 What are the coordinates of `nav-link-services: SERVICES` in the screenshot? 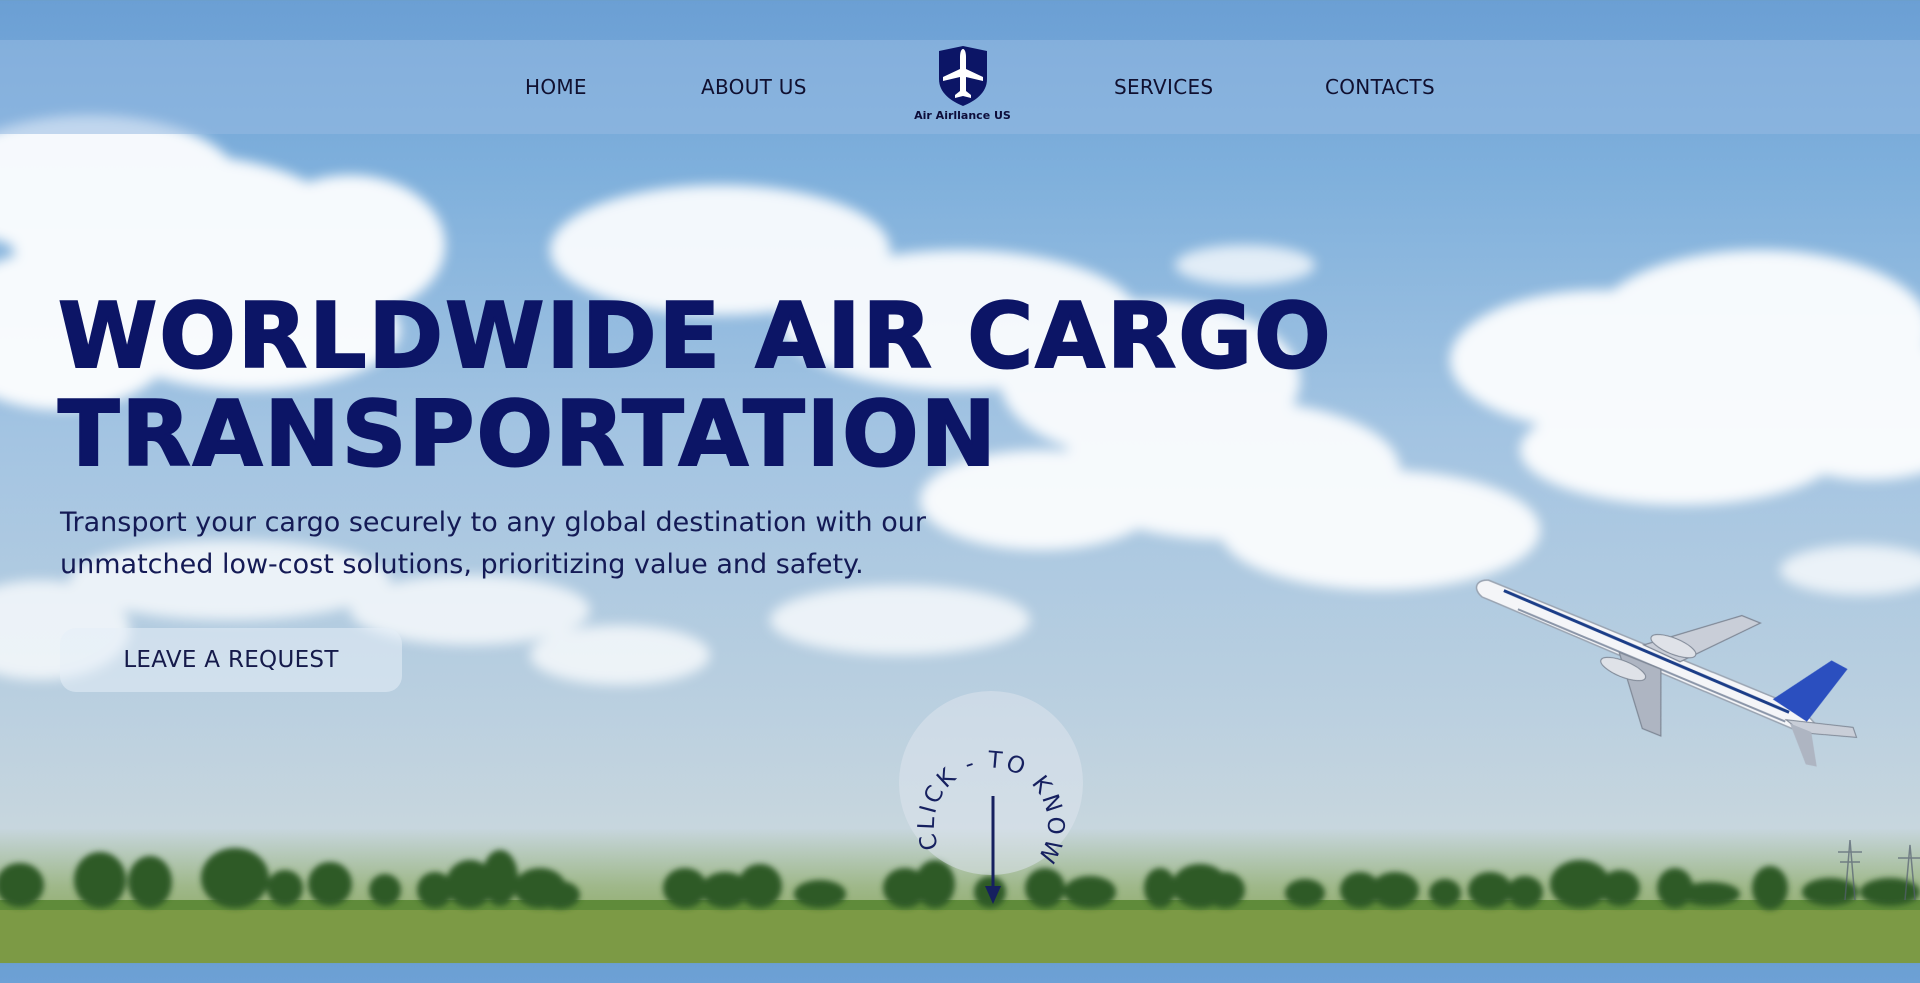 It's located at (1163, 87).